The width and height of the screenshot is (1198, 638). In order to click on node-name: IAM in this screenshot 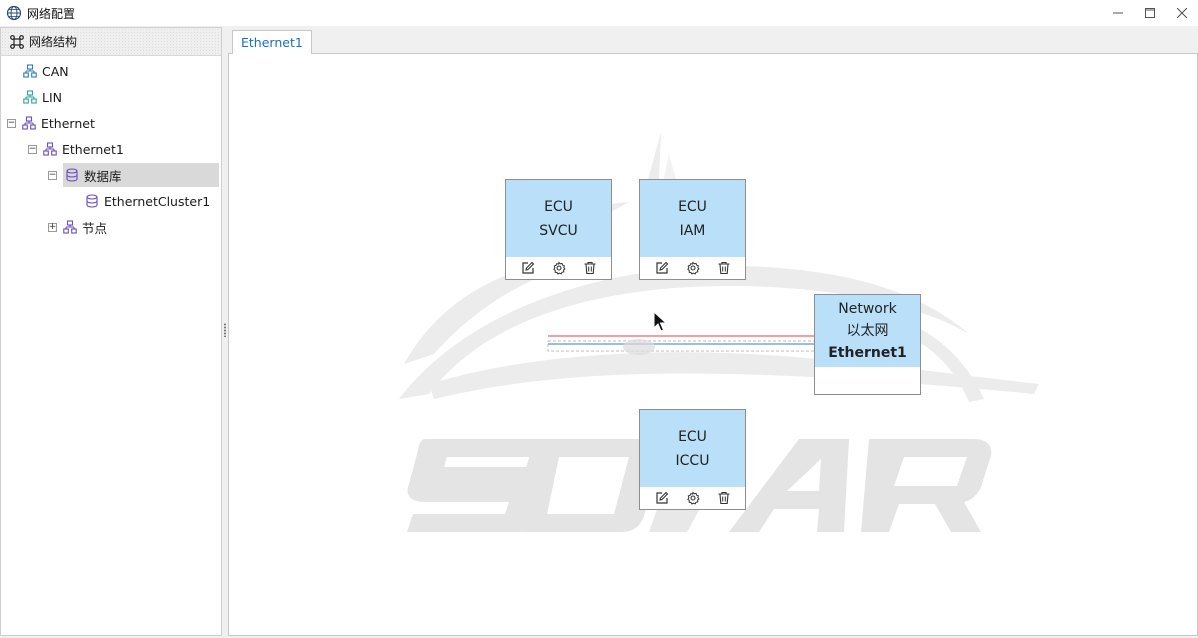, I will do `click(692, 230)`.